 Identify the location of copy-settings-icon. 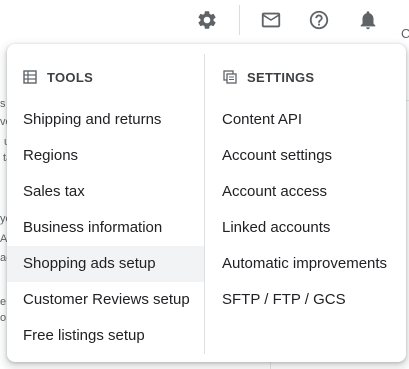
(231, 77).